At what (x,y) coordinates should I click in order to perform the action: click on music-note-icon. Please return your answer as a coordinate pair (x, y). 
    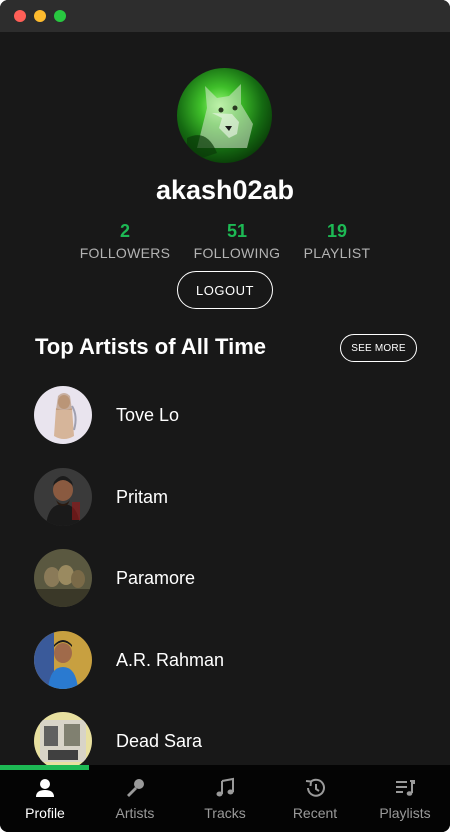
    Looking at the image, I should click on (225, 787).